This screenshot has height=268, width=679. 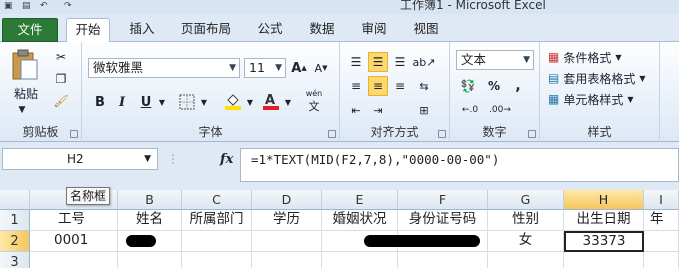 What do you see at coordinates (442, 134) in the screenshot?
I see `alignment-launcher-icon` at bounding box center [442, 134].